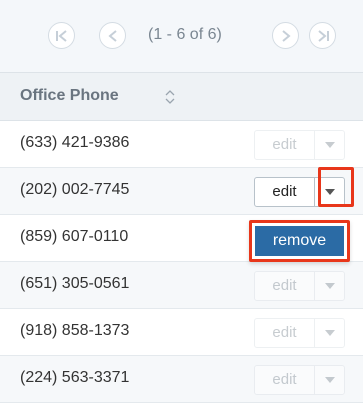 The image size is (363, 403). I want to click on next-page-icon, so click(286, 35).